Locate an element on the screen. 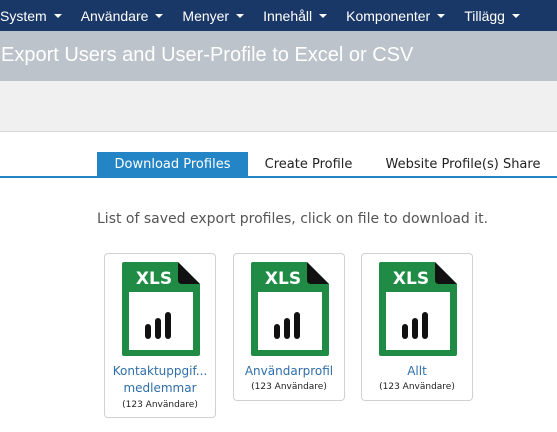 The image size is (557, 432). tab-download-profiles: Download Profiles is located at coordinates (172, 164).